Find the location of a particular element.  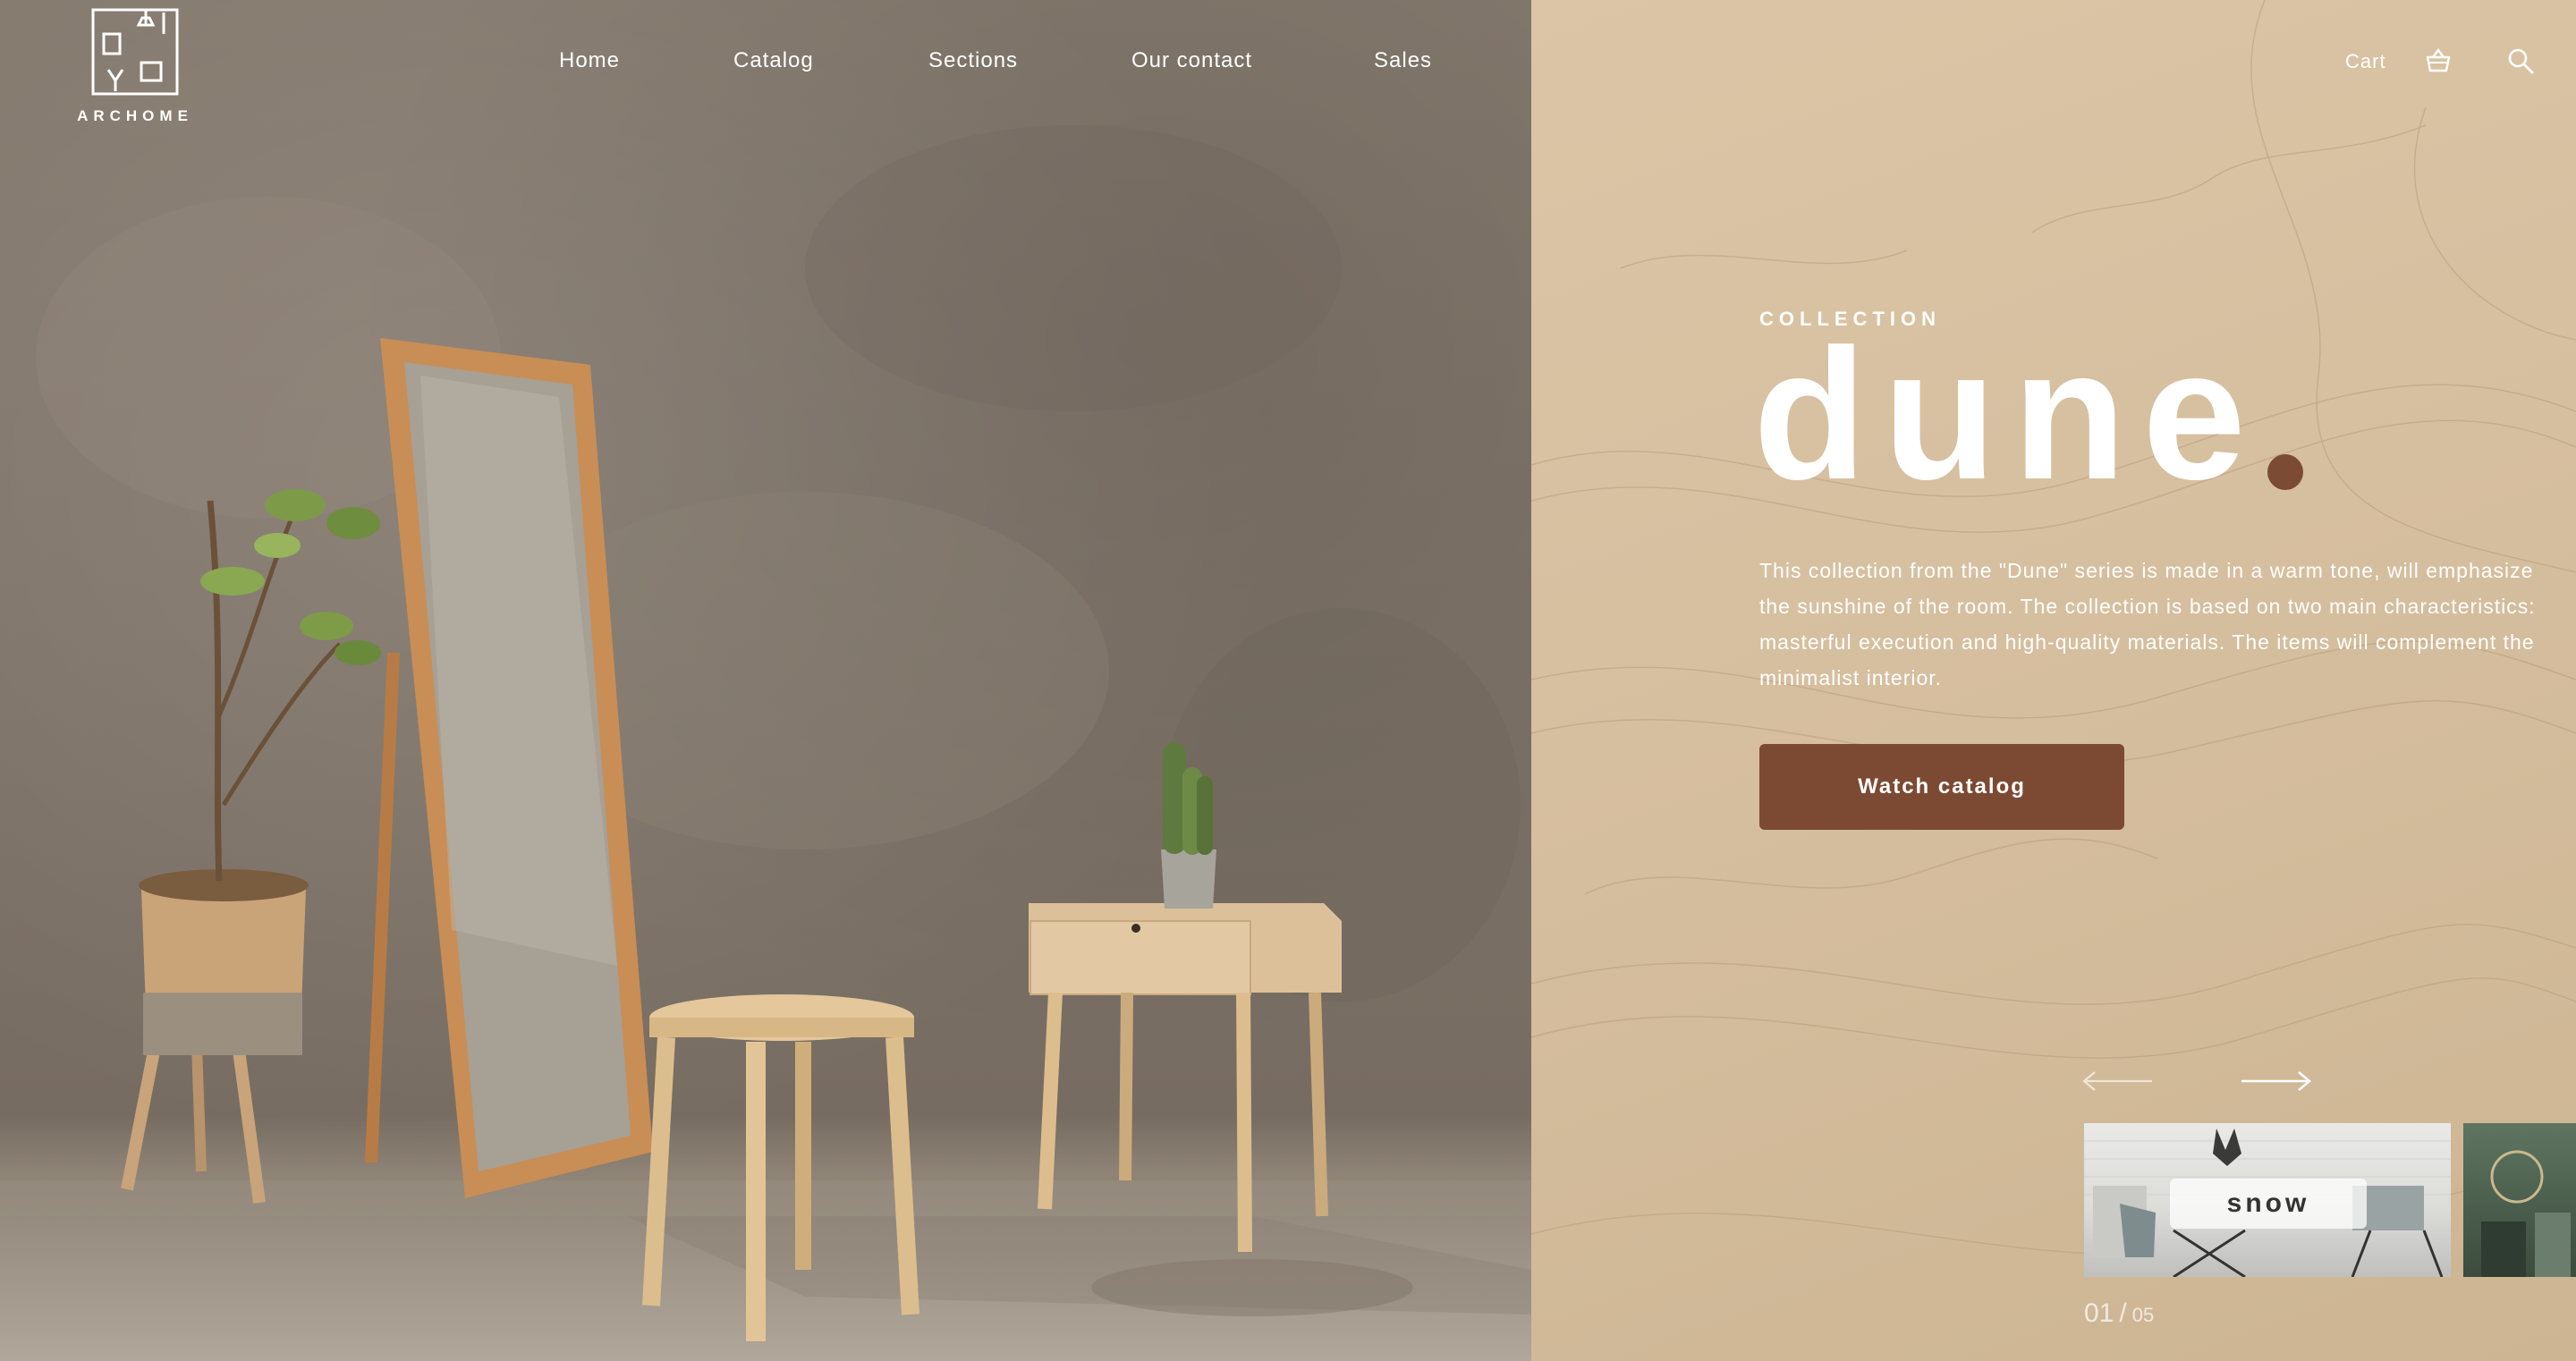

arrow-left-icon is located at coordinates (2118, 1081).